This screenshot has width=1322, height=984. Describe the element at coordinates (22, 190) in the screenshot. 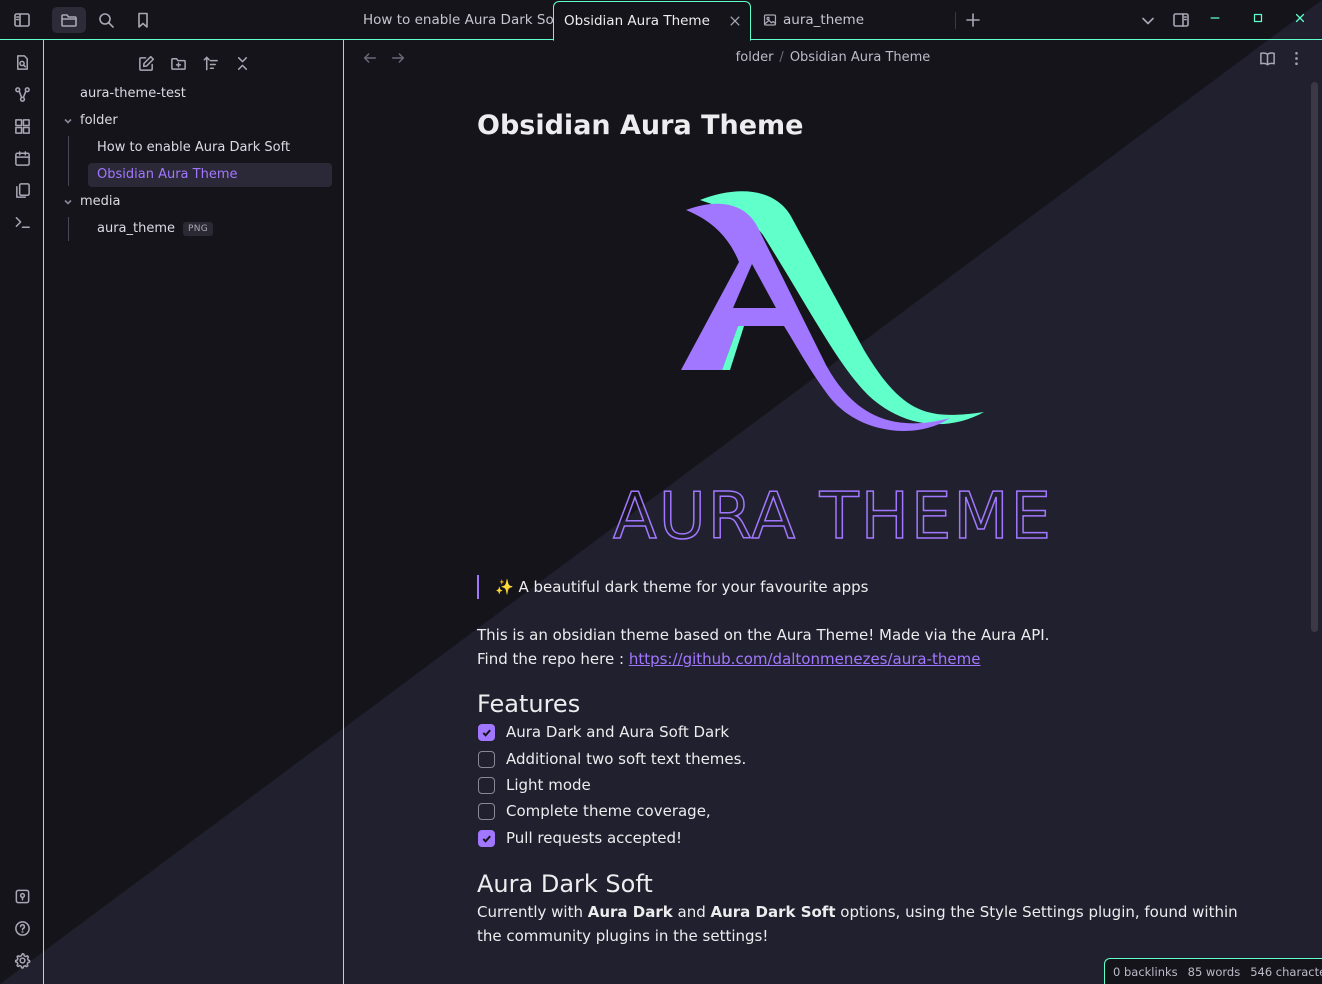

I see `templates-copy-icon` at that location.